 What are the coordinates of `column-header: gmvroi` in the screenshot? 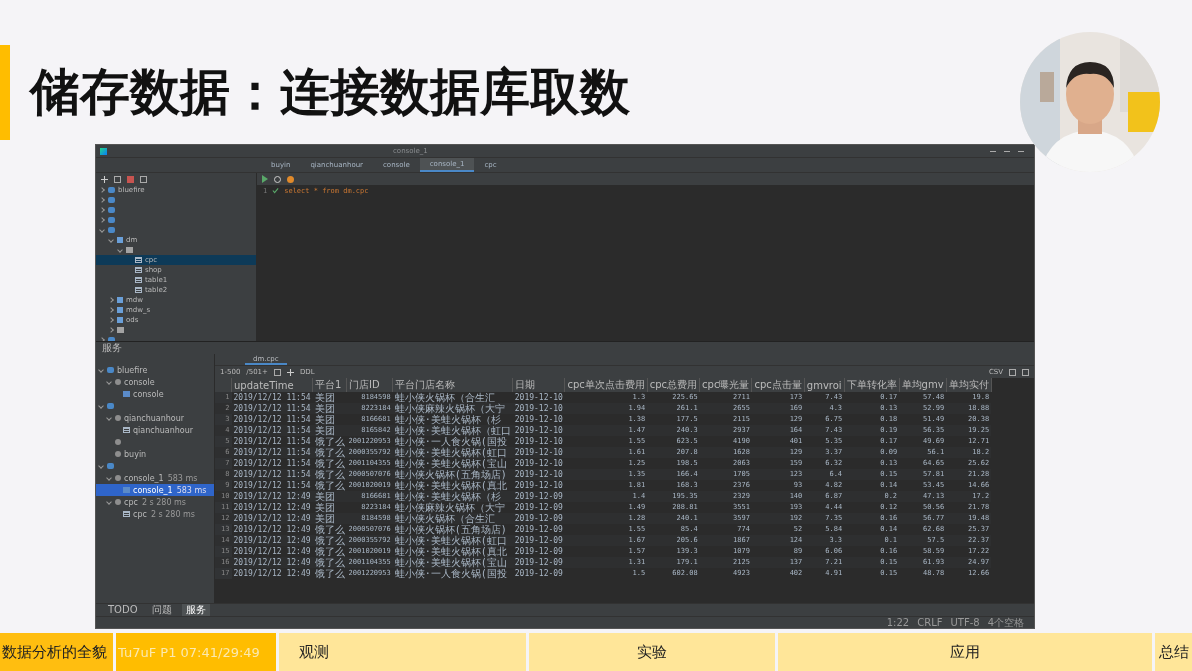 It's located at (824, 385).